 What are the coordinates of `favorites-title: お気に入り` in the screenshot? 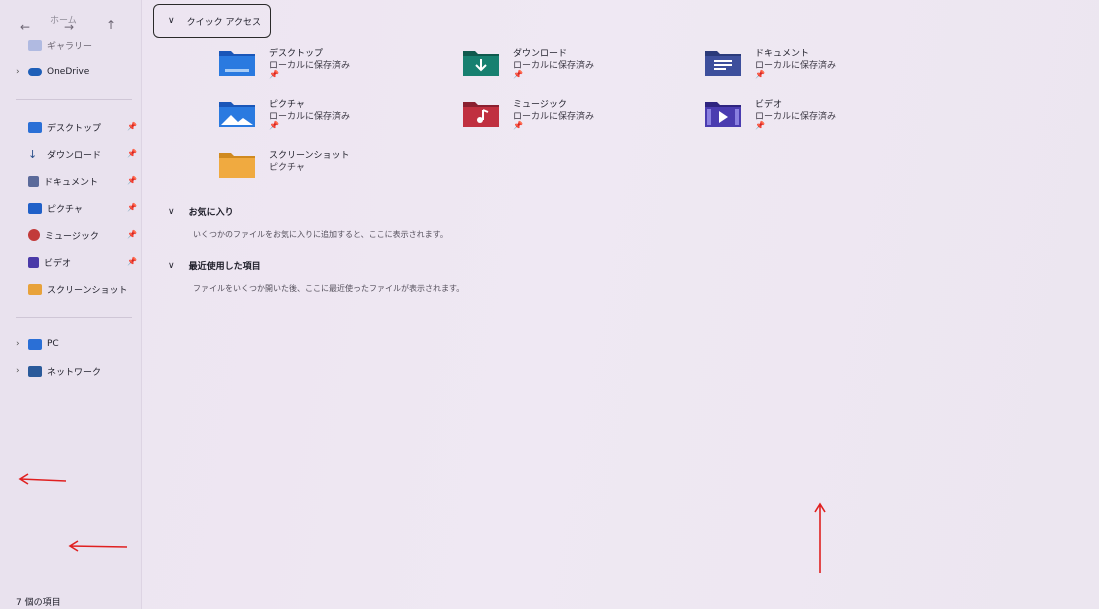 It's located at (211, 213).